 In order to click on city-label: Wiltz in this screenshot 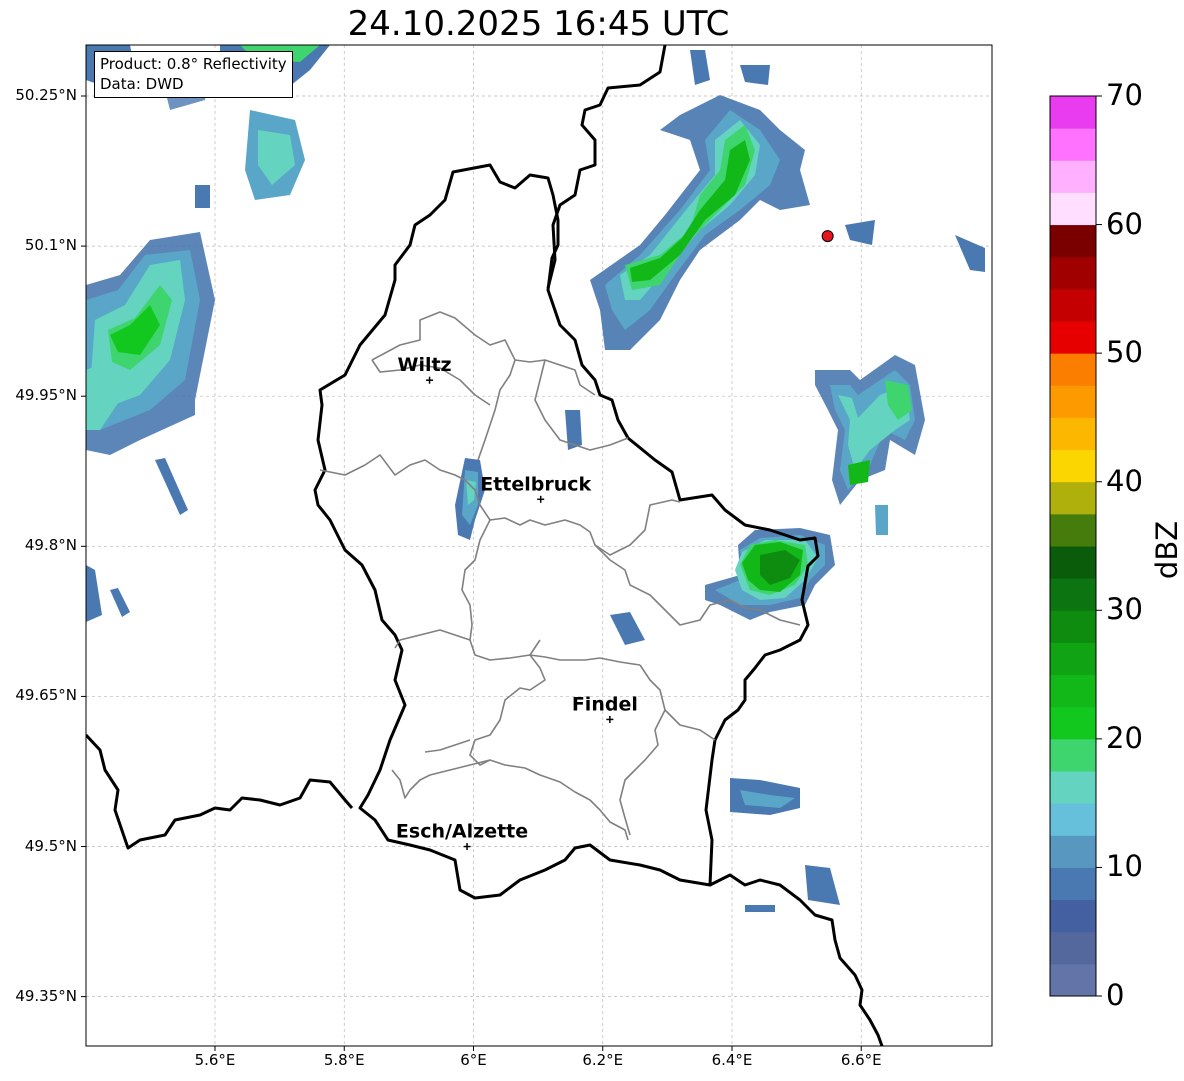, I will do `click(424, 365)`.